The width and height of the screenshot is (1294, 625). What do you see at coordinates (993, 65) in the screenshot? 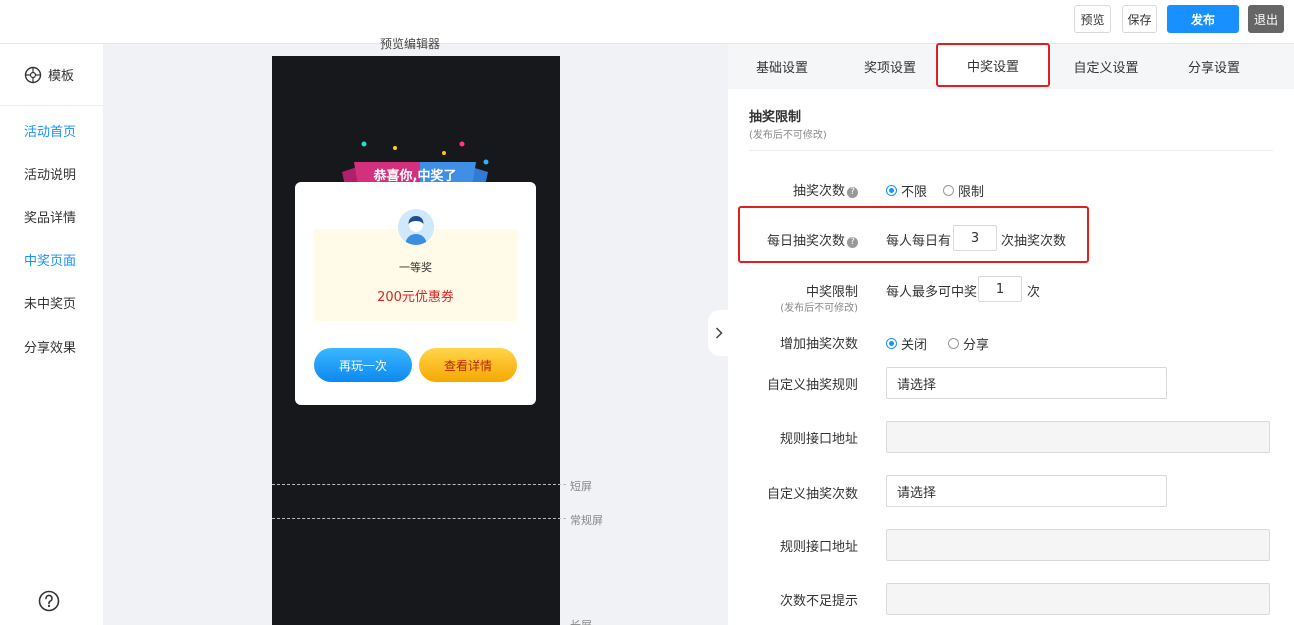
I see `tab-win-settings: 中奖设置` at bounding box center [993, 65].